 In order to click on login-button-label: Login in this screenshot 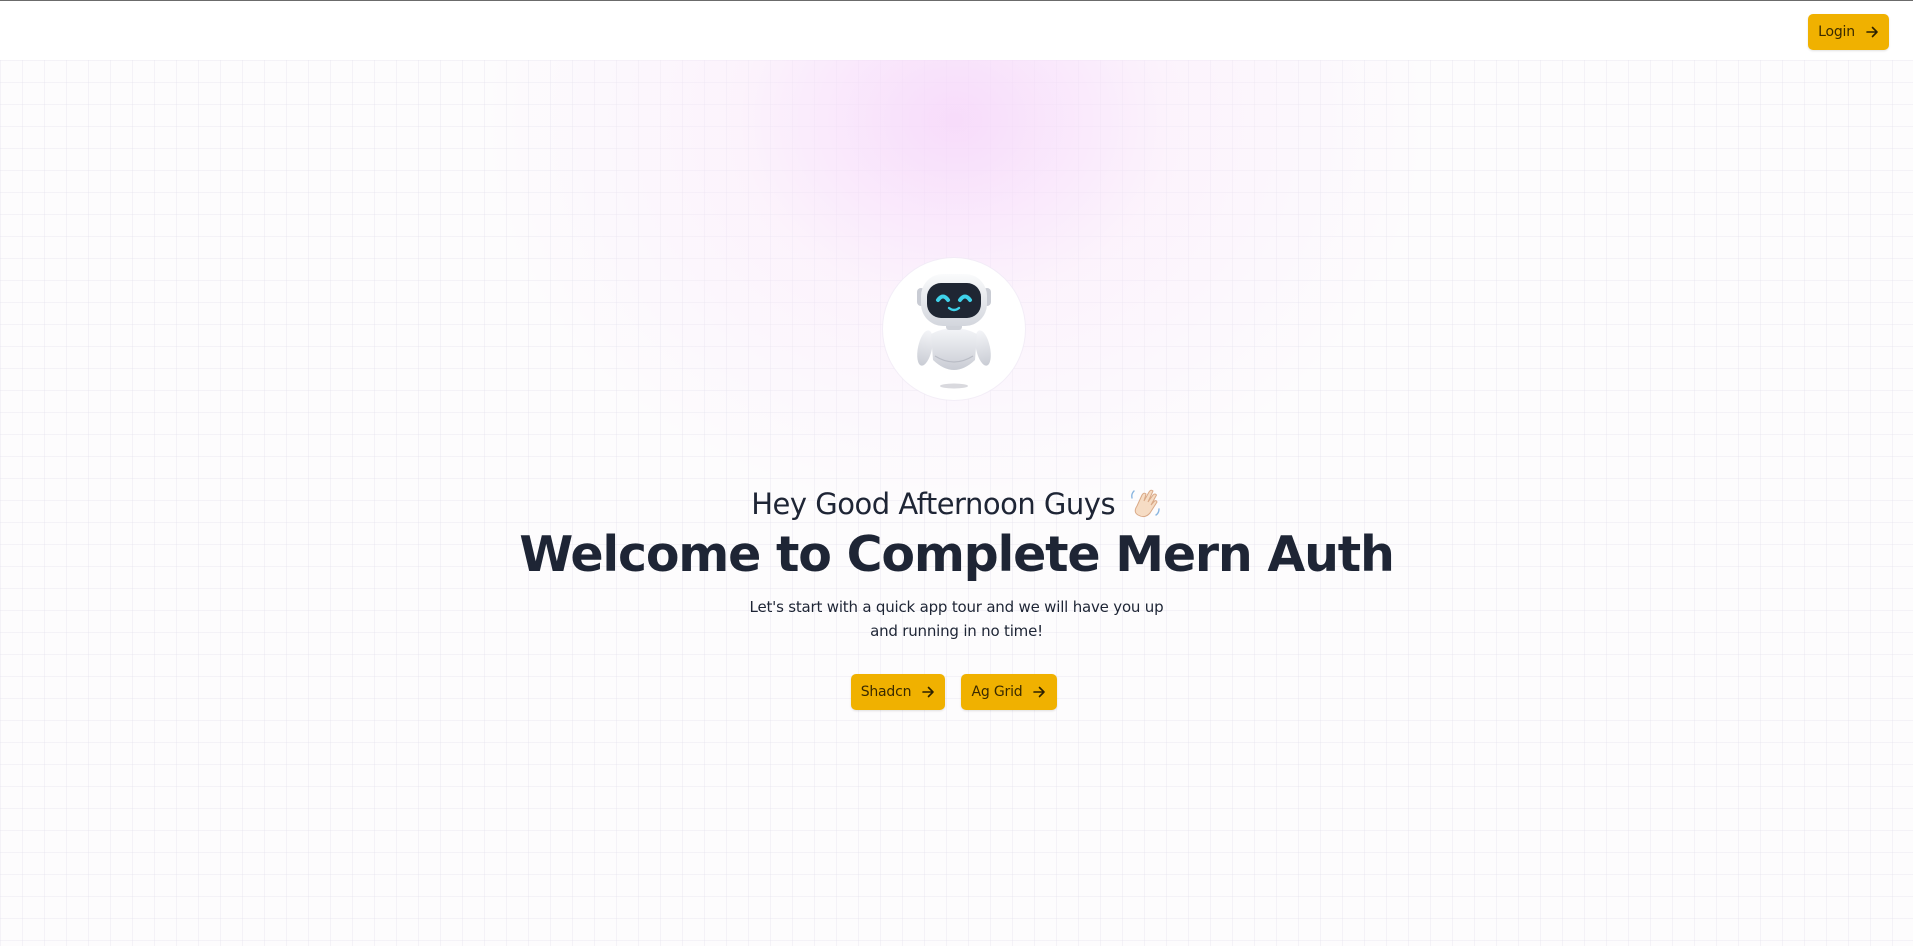, I will do `click(1836, 32)`.